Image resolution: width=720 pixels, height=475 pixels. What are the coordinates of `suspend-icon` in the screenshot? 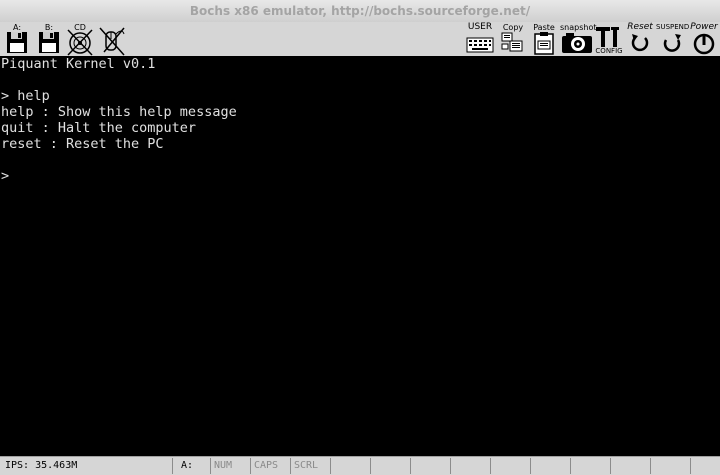 It's located at (672, 43).